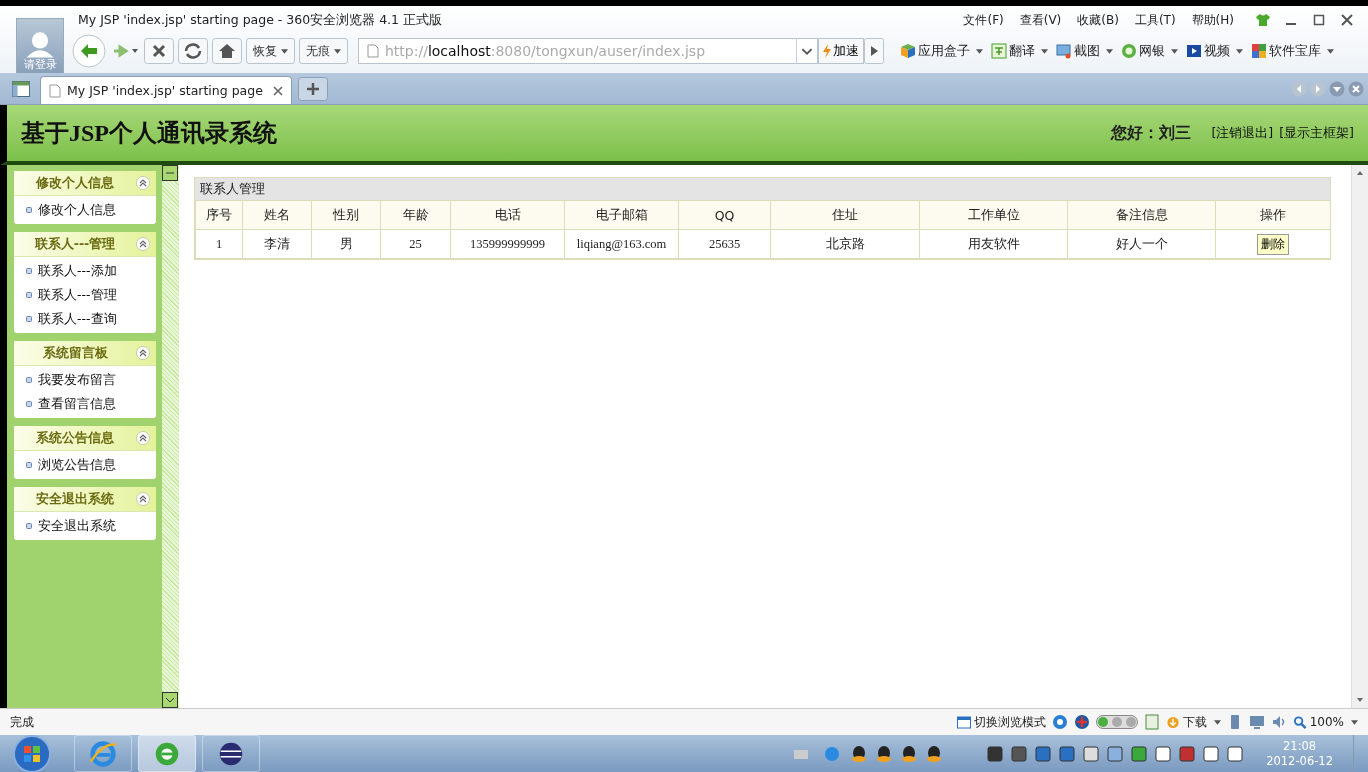  What do you see at coordinates (77, 271) in the screenshot?
I see `sidebar-link: 联系人---添加` at bounding box center [77, 271].